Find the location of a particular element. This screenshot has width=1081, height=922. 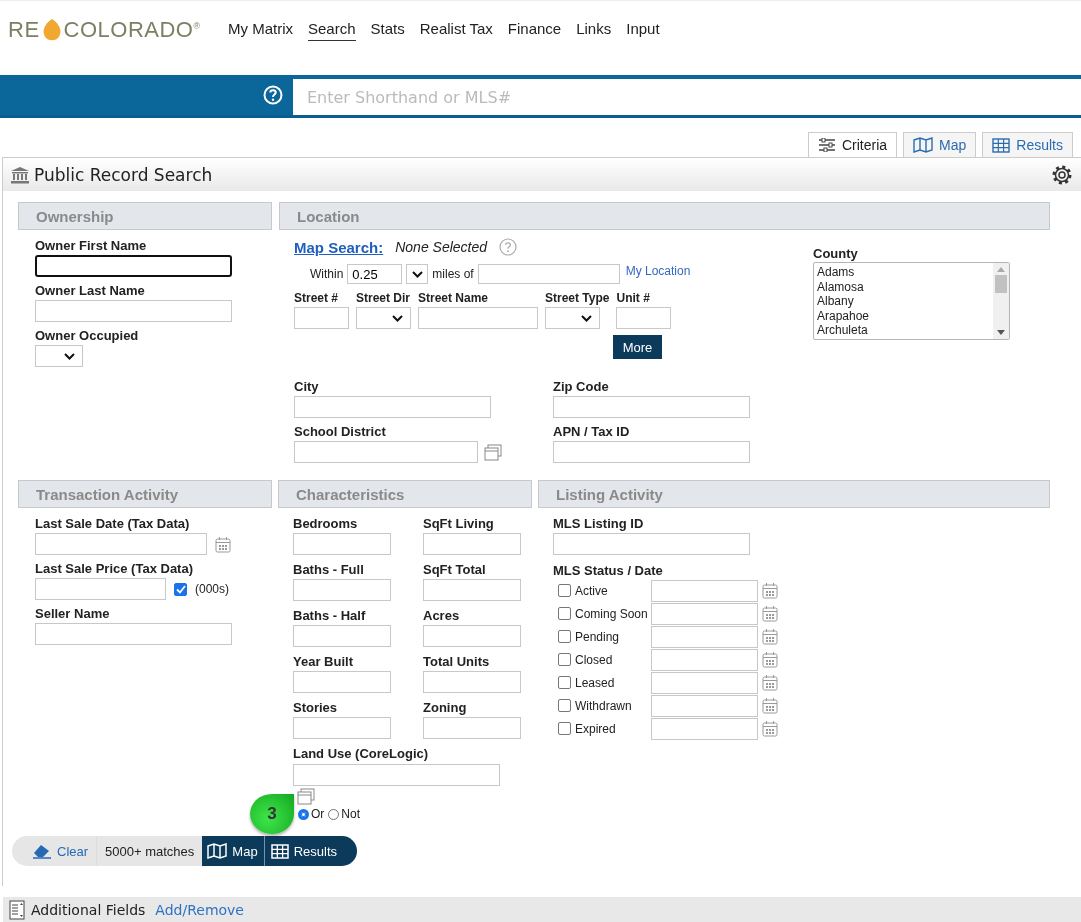

field-label: Acres is located at coordinates (442, 616).